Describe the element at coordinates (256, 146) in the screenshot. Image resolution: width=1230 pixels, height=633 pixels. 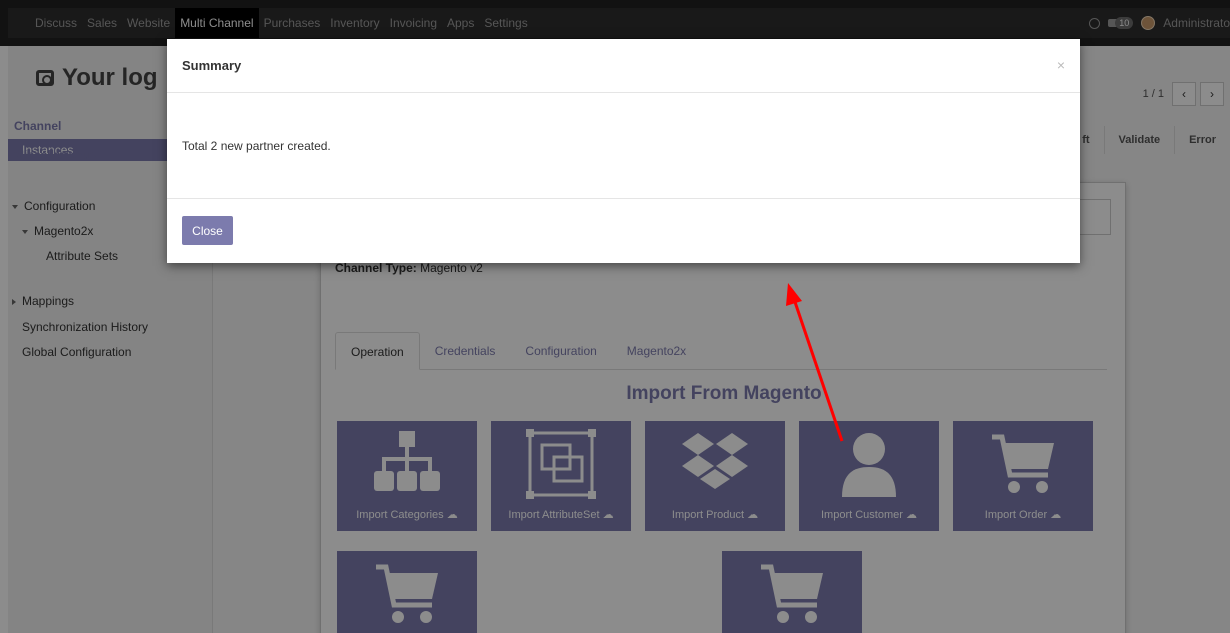
I see `dialog-message: Total 2 new partner created.` at that location.